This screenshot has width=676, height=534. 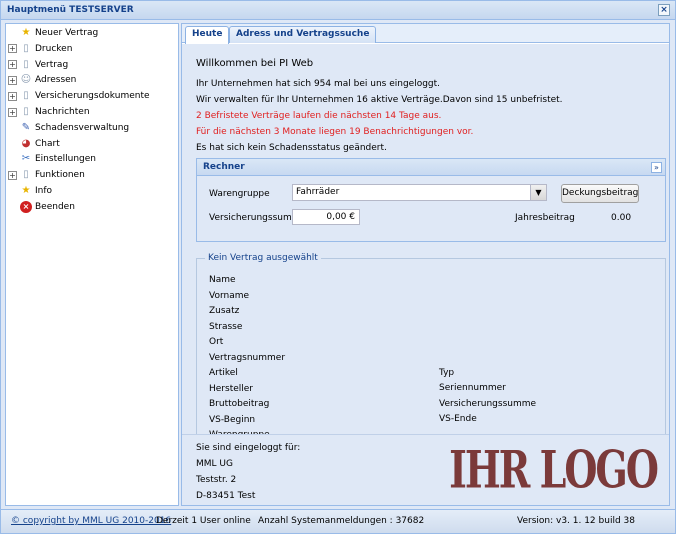 I want to click on contract-legend: Kein Vertrag ausgewählt, so click(x=263, y=258).